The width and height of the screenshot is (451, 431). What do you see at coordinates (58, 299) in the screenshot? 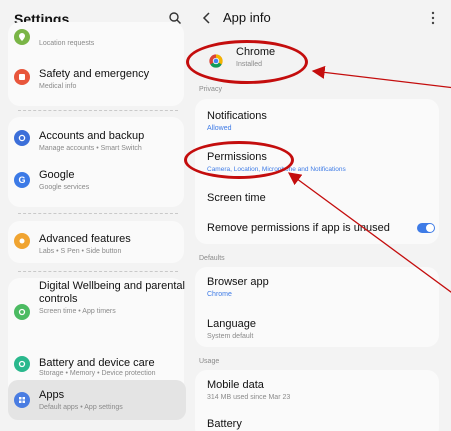
I see `settings-item-digital-wellbeing-label-2: controls` at bounding box center [58, 299].